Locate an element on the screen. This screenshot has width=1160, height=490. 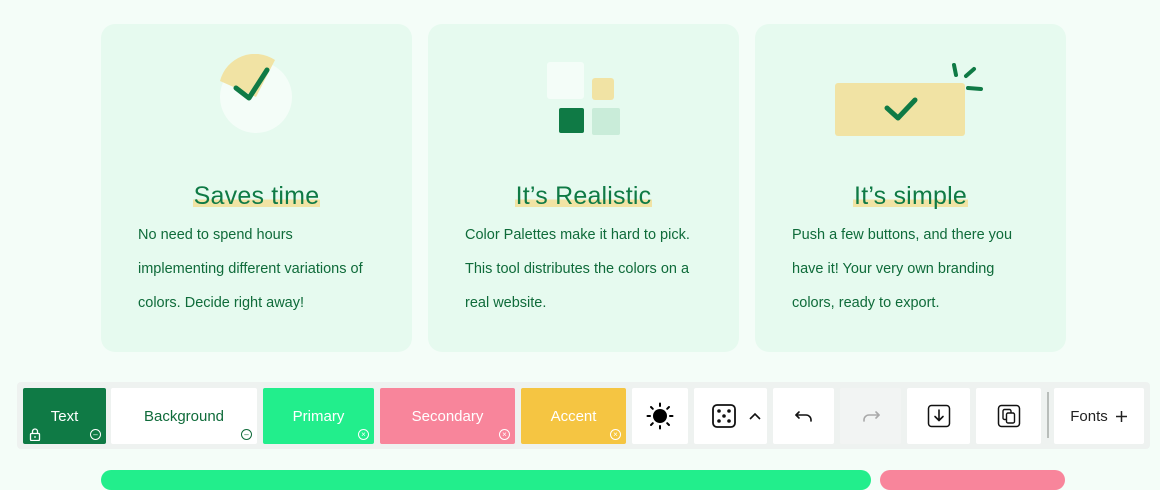
plus-icon is located at coordinates (1121, 416).